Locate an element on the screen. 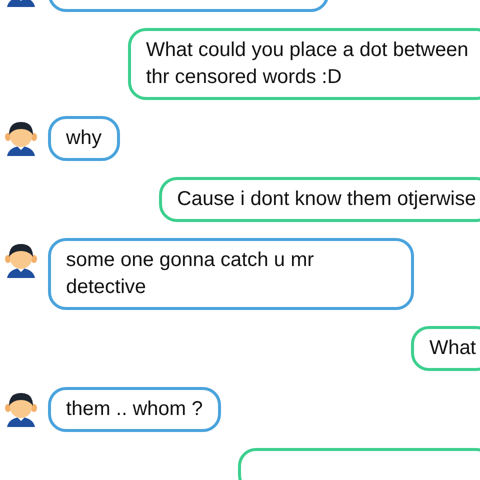 This screenshot has width=480, height=480. message-bubble: What is located at coordinates (445, 348).